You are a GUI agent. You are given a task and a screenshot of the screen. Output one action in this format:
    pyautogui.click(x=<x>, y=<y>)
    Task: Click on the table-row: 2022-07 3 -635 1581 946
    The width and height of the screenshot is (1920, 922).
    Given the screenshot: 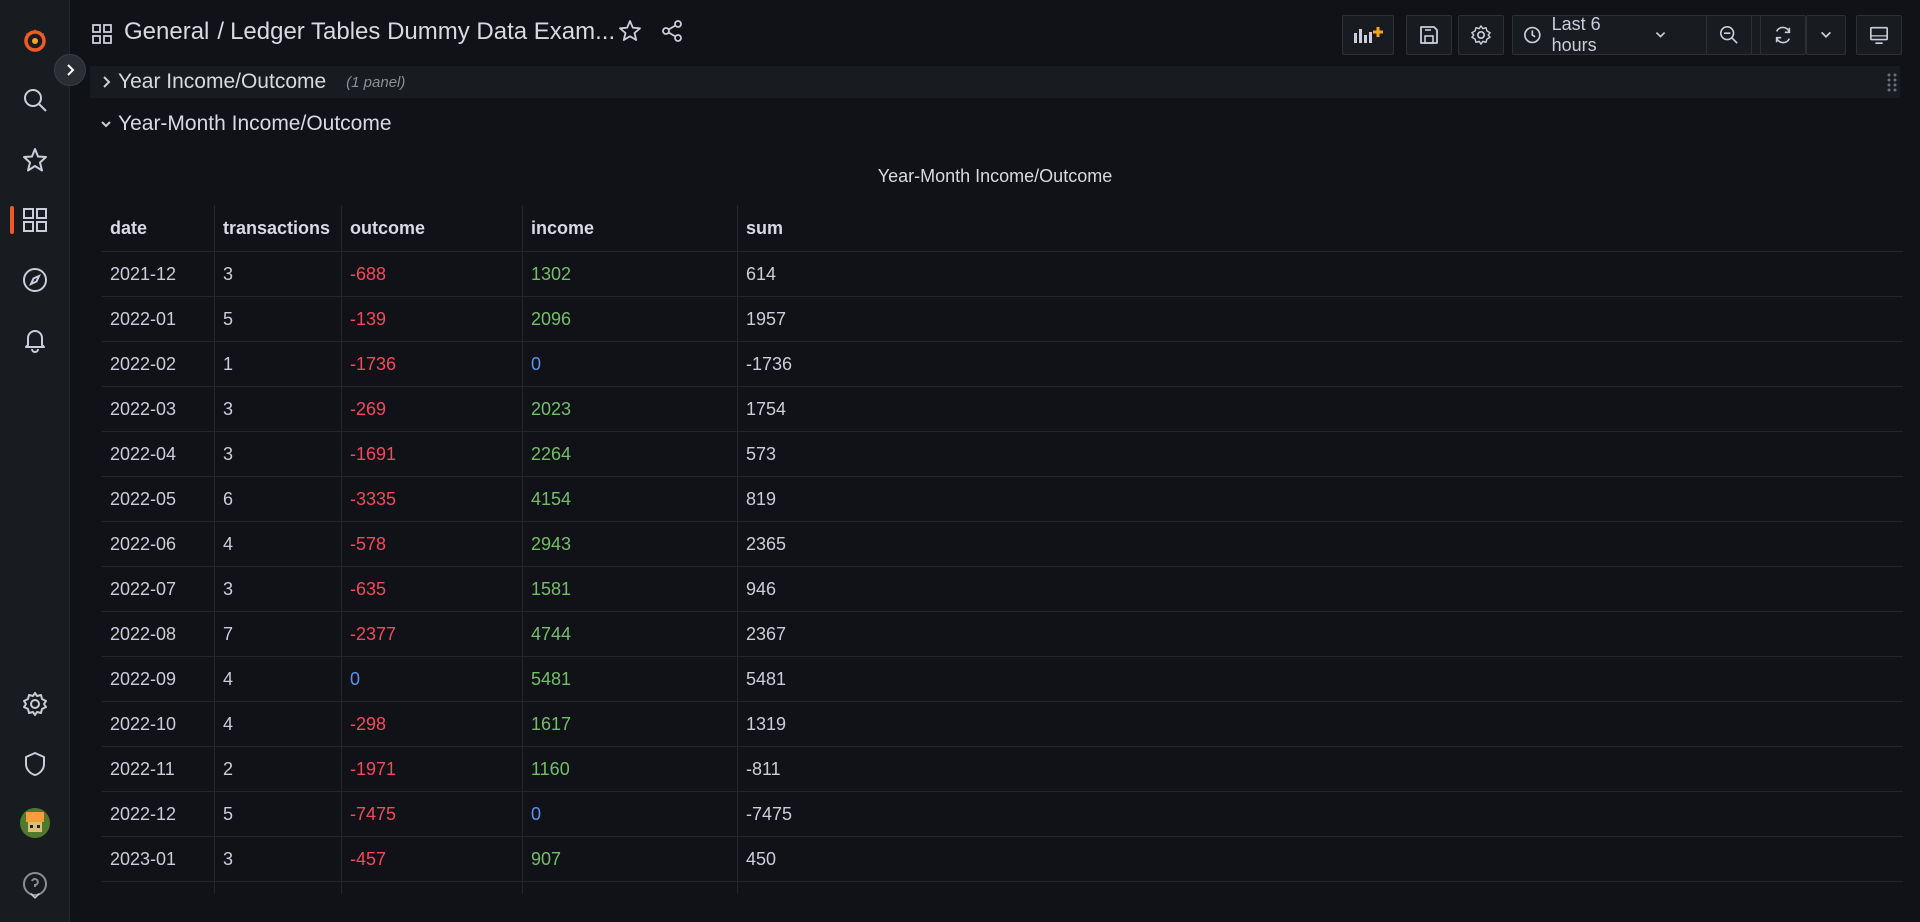 What is the action you would take?
    pyautogui.click(x=1002, y=589)
    